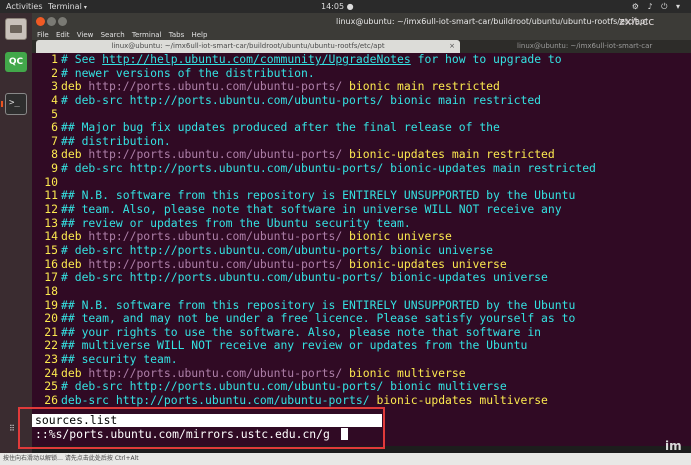 This screenshot has height=465, width=691. Describe the element at coordinates (16, 104) in the screenshot. I see `terminal-icon: >_` at that location.